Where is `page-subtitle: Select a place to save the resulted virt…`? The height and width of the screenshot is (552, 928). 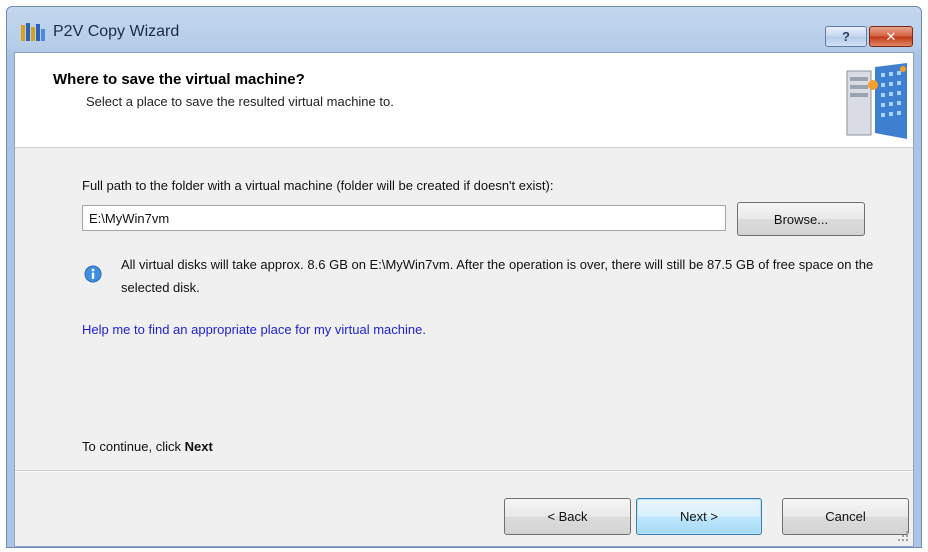
page-subtitle: Select a place to save the resulted virt… is located at coordinates (240, 101).